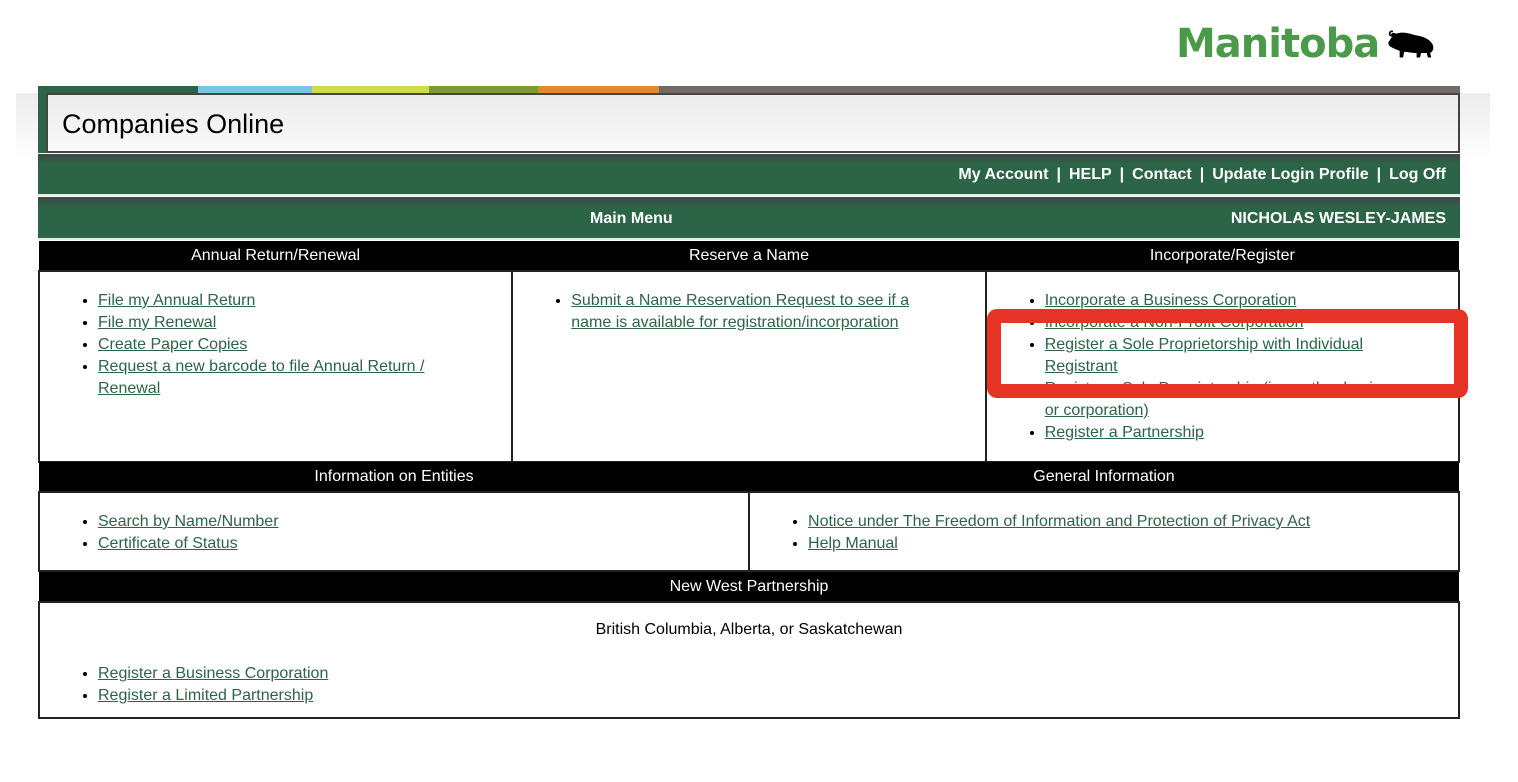 This screenshot has height=782, width=1518. Describe the element at coordinates (749, 89) in the screenshot. I see `color-stripe` at that location.